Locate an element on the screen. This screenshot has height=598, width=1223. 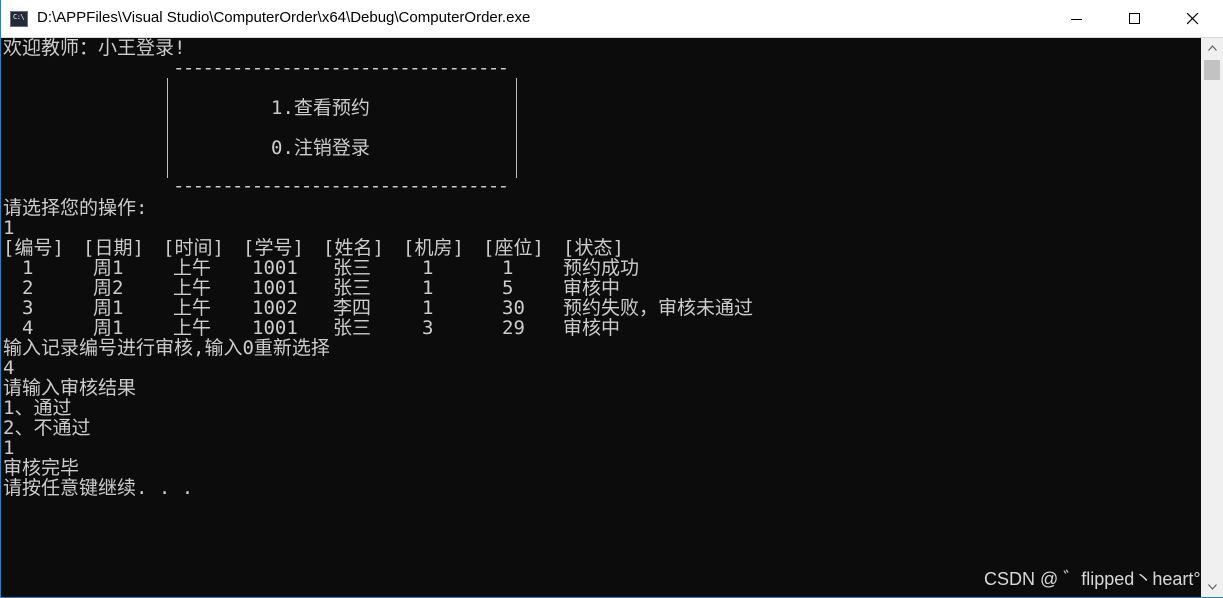
table-cell: 1002 is located at coordinates (275, 308).